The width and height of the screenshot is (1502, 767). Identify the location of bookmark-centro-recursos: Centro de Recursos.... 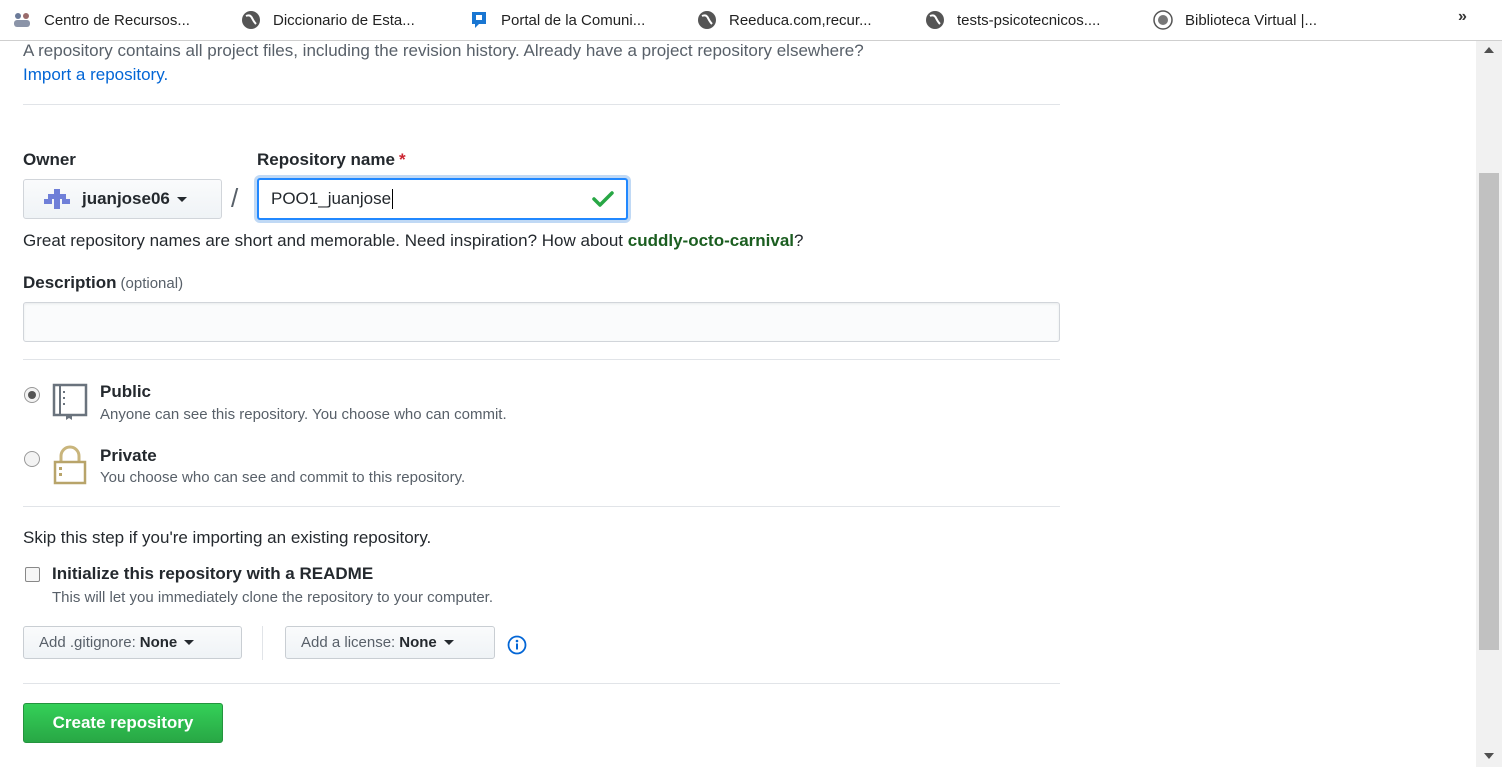
(101, 20).